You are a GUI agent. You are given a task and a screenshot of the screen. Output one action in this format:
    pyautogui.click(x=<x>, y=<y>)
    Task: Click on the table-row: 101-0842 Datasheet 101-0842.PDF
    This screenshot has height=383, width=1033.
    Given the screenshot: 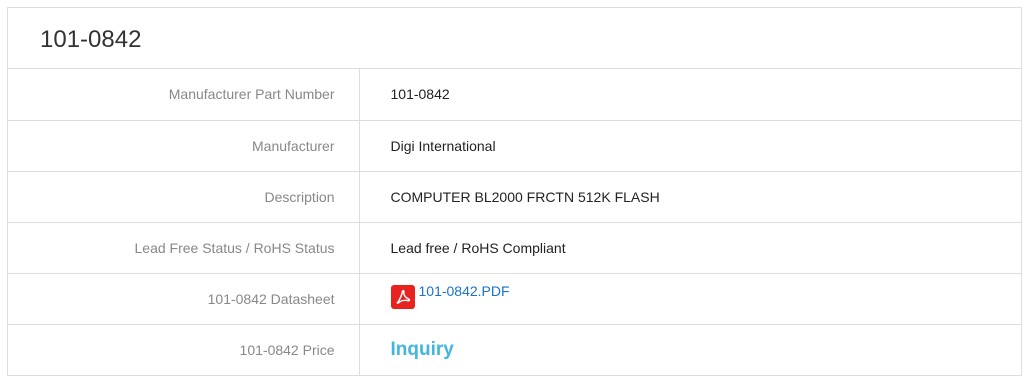 What is the action you would take?
    pyautogui.click(x=514, y=299)
    